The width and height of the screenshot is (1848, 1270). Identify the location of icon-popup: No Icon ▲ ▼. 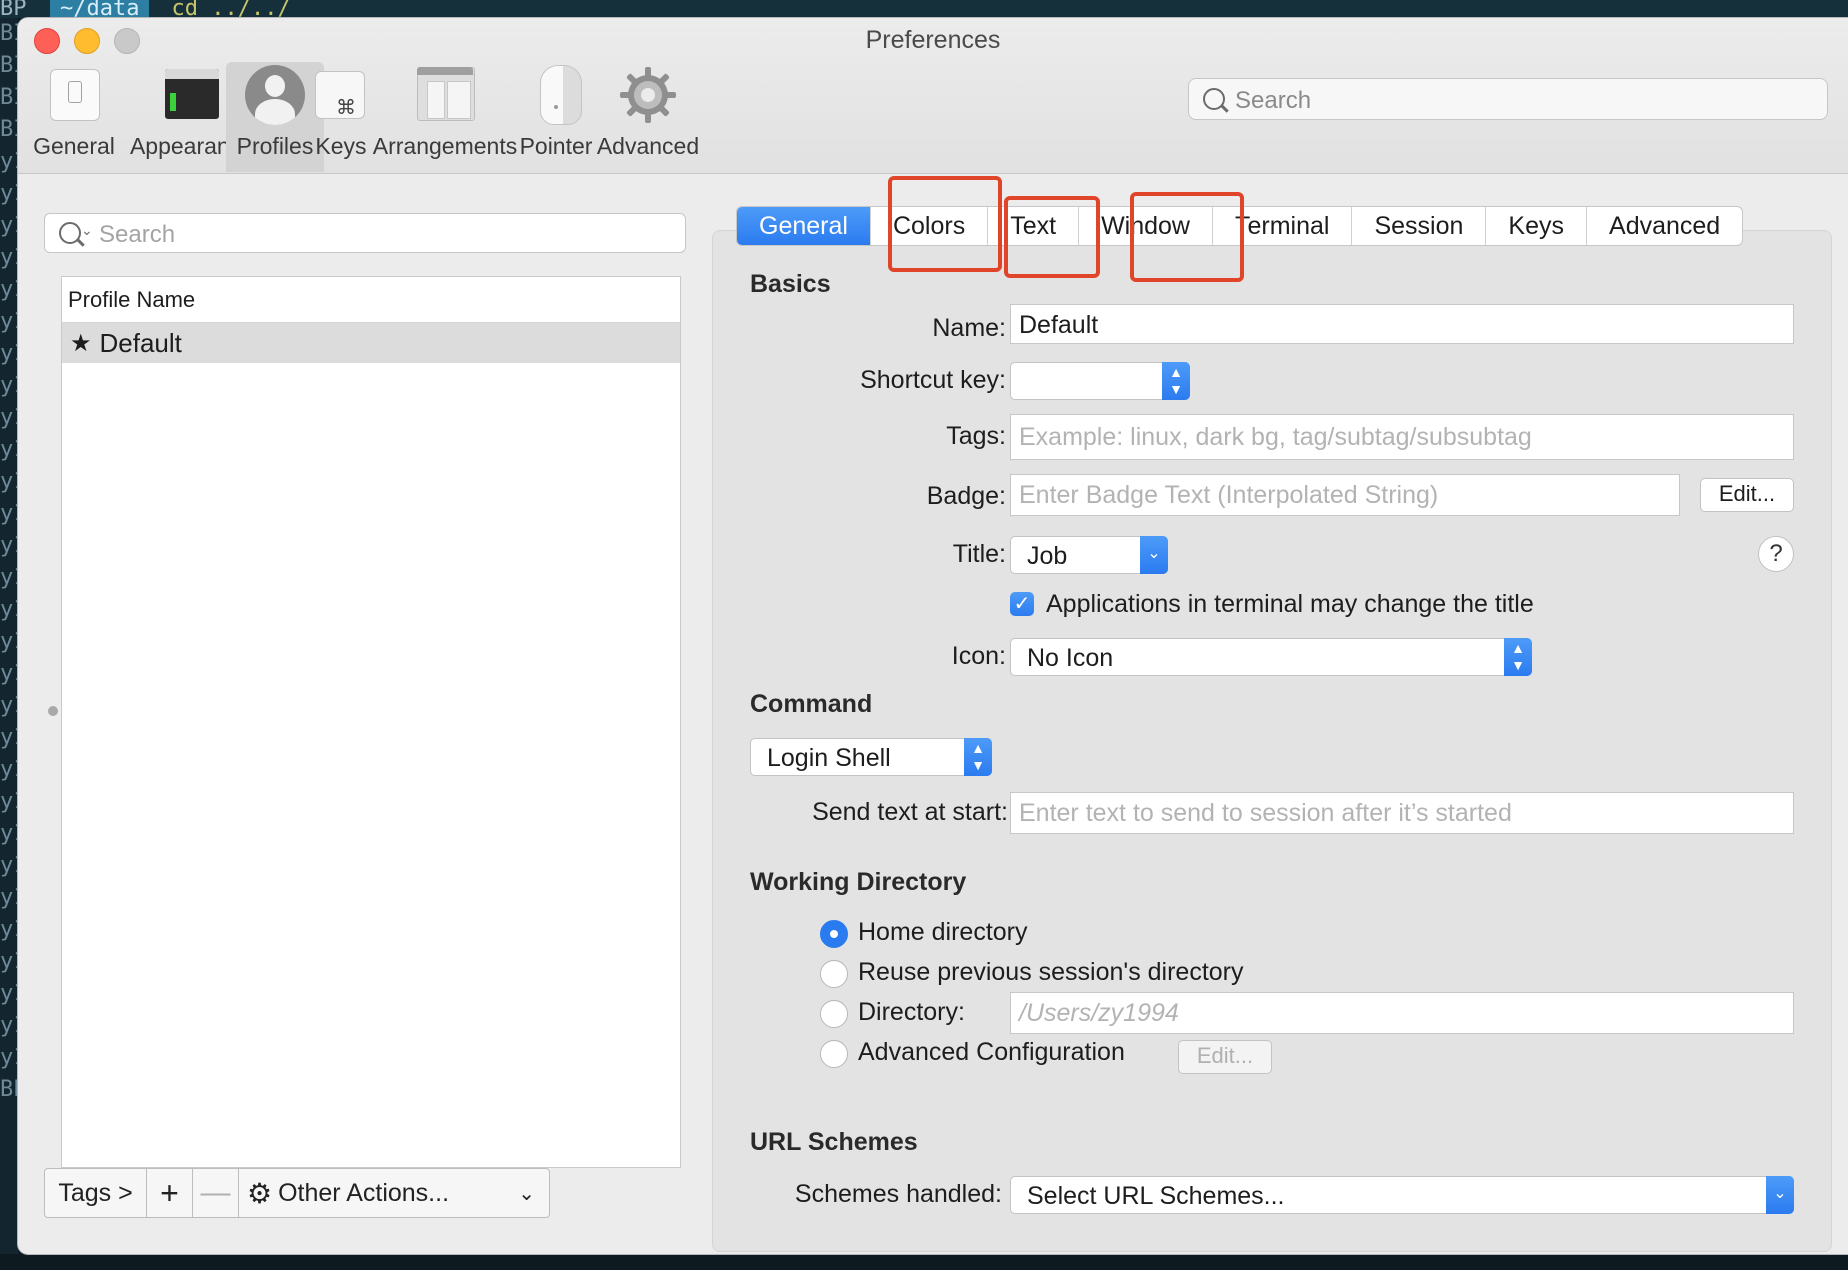
(1271, 657).